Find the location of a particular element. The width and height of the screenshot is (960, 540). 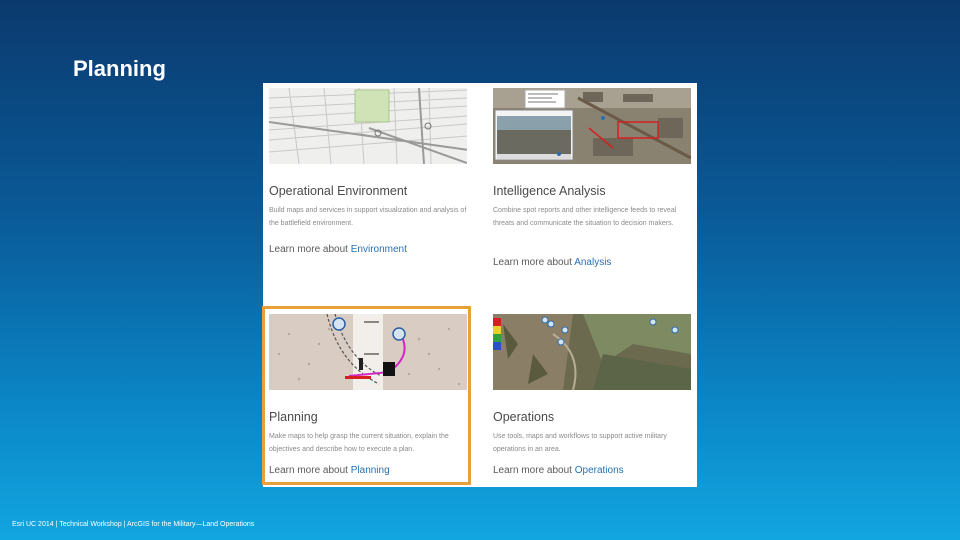

card-title: Operations is located at coordinates (524, 417).